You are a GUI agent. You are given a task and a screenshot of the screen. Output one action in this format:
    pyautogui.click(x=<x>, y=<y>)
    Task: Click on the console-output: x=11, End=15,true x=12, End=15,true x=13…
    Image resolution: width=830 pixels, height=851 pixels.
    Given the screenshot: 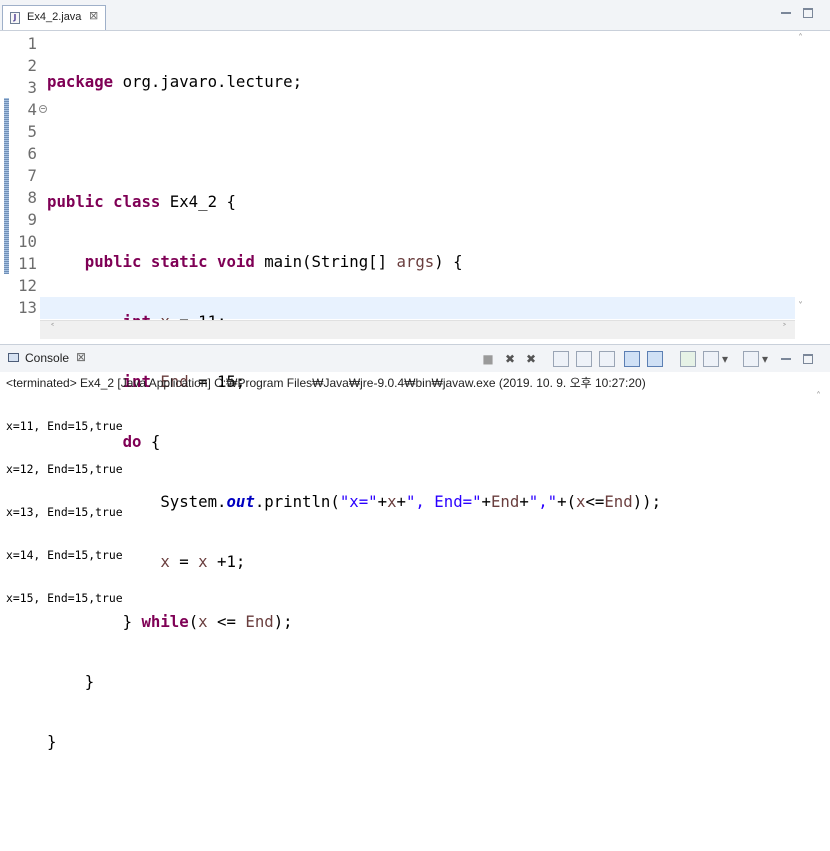 What is the action you would take?
    pyautogui.click(x=64, y=505)
    